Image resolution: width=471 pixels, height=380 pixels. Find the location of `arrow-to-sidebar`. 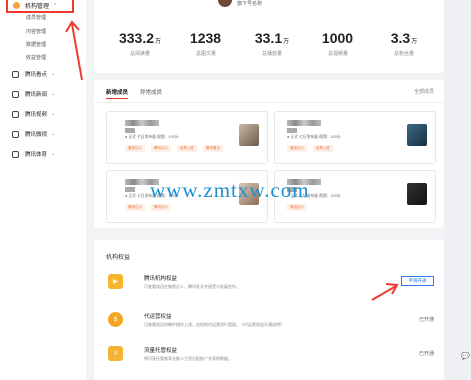

arrow-to-sidebar is located at coordinates (74, 50).